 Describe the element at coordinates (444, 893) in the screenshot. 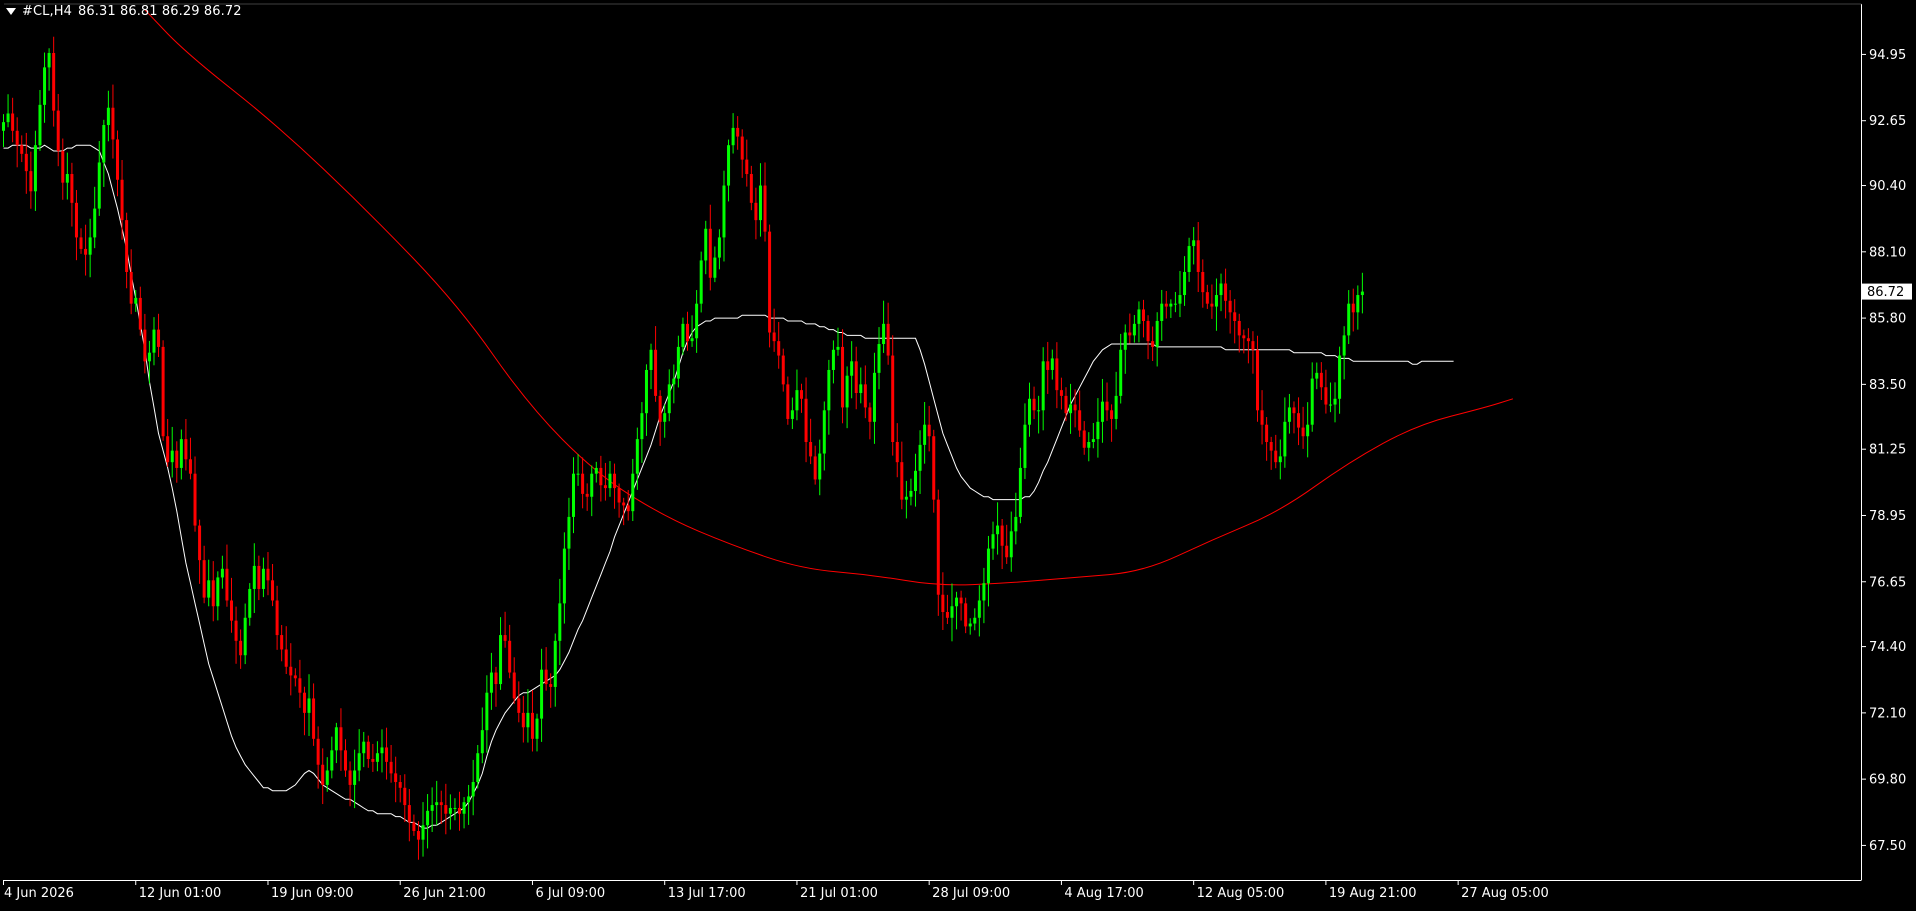

I see `x-tick-label: 26 Jun 21:00` at that location.